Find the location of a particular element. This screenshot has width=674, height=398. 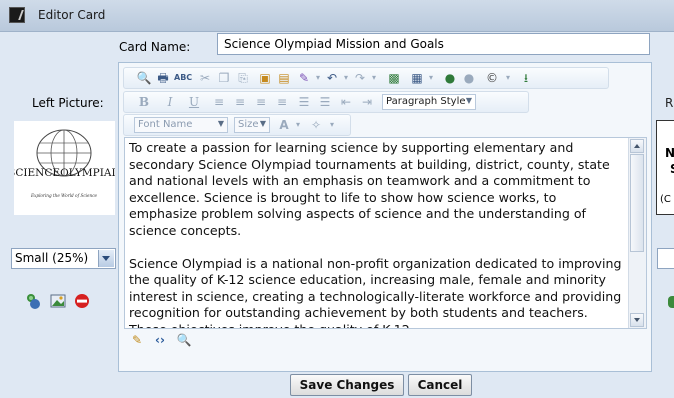

editor-mode-bar: ✎ ‹› 🔍 is located at coordinates (385, 339).